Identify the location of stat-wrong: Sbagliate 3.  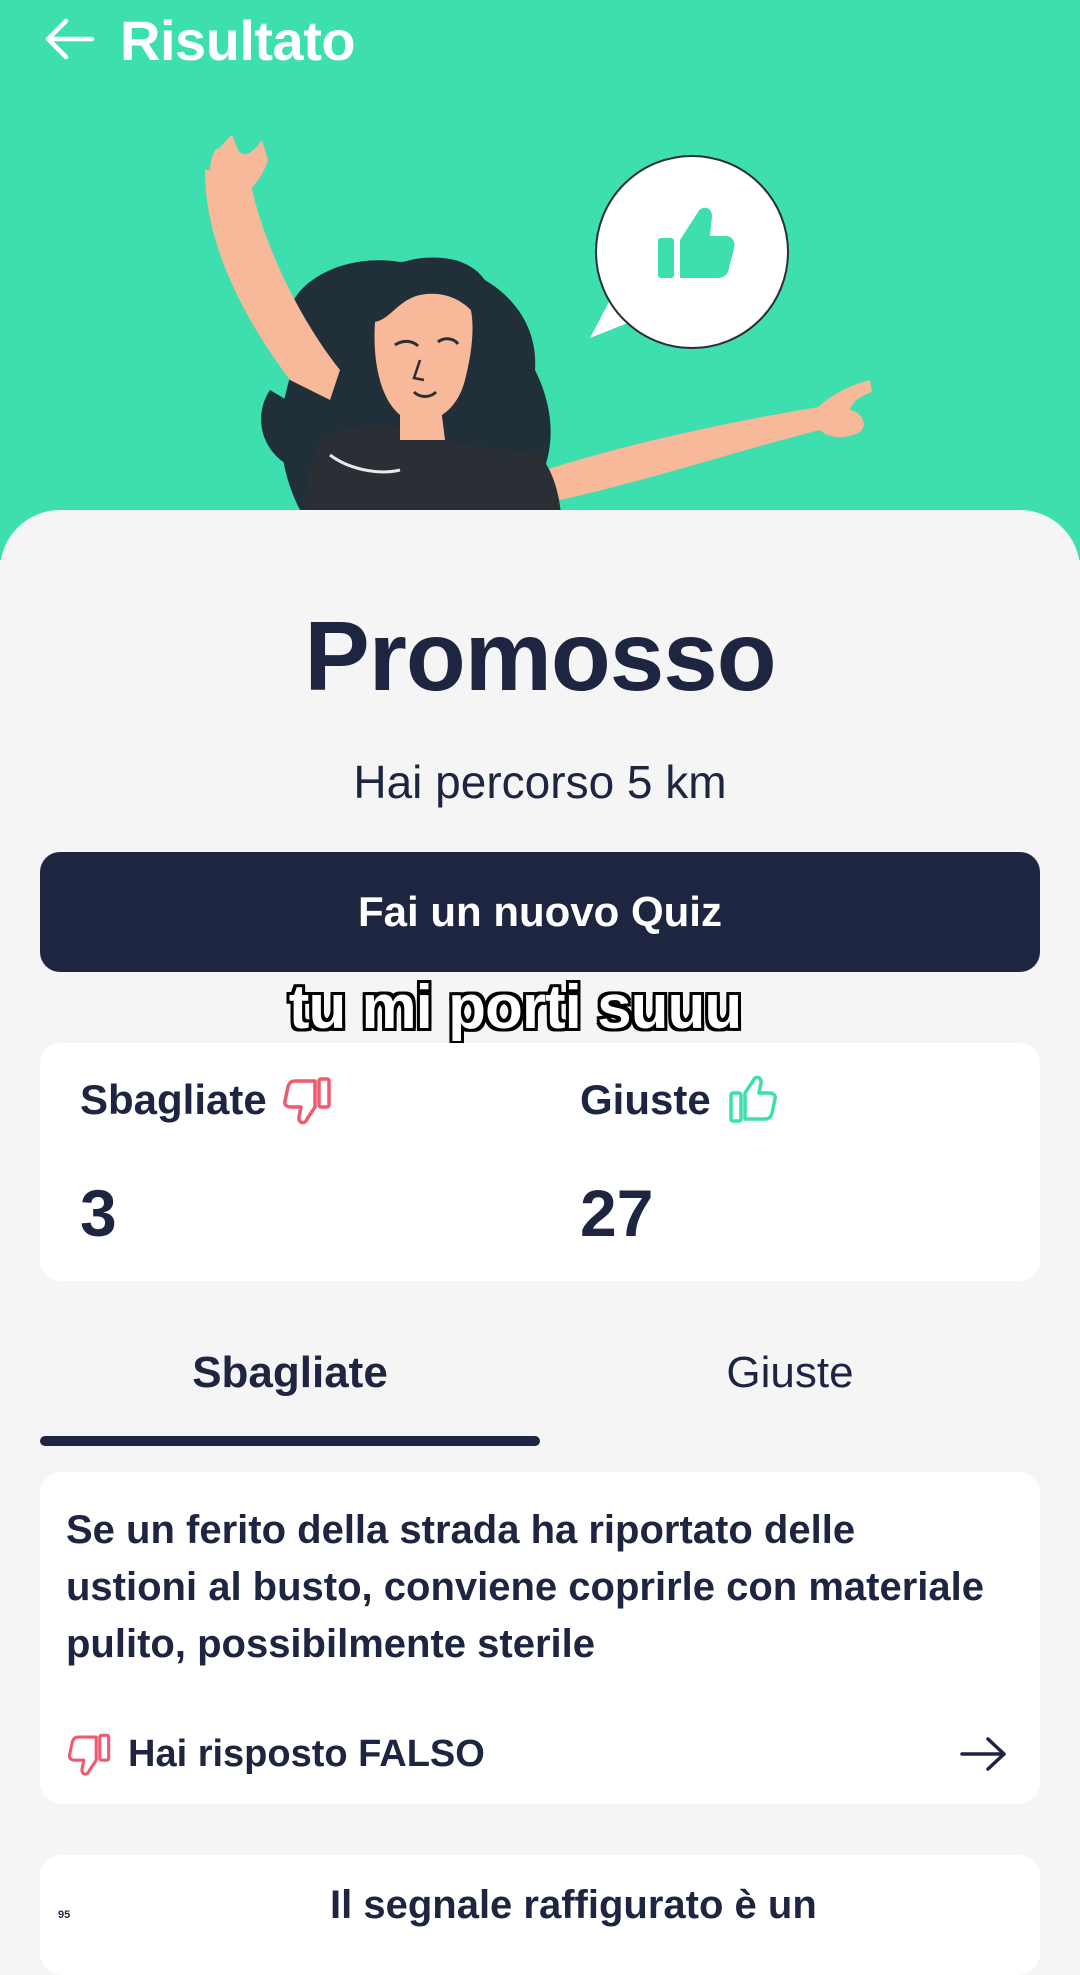
(207, 1162).